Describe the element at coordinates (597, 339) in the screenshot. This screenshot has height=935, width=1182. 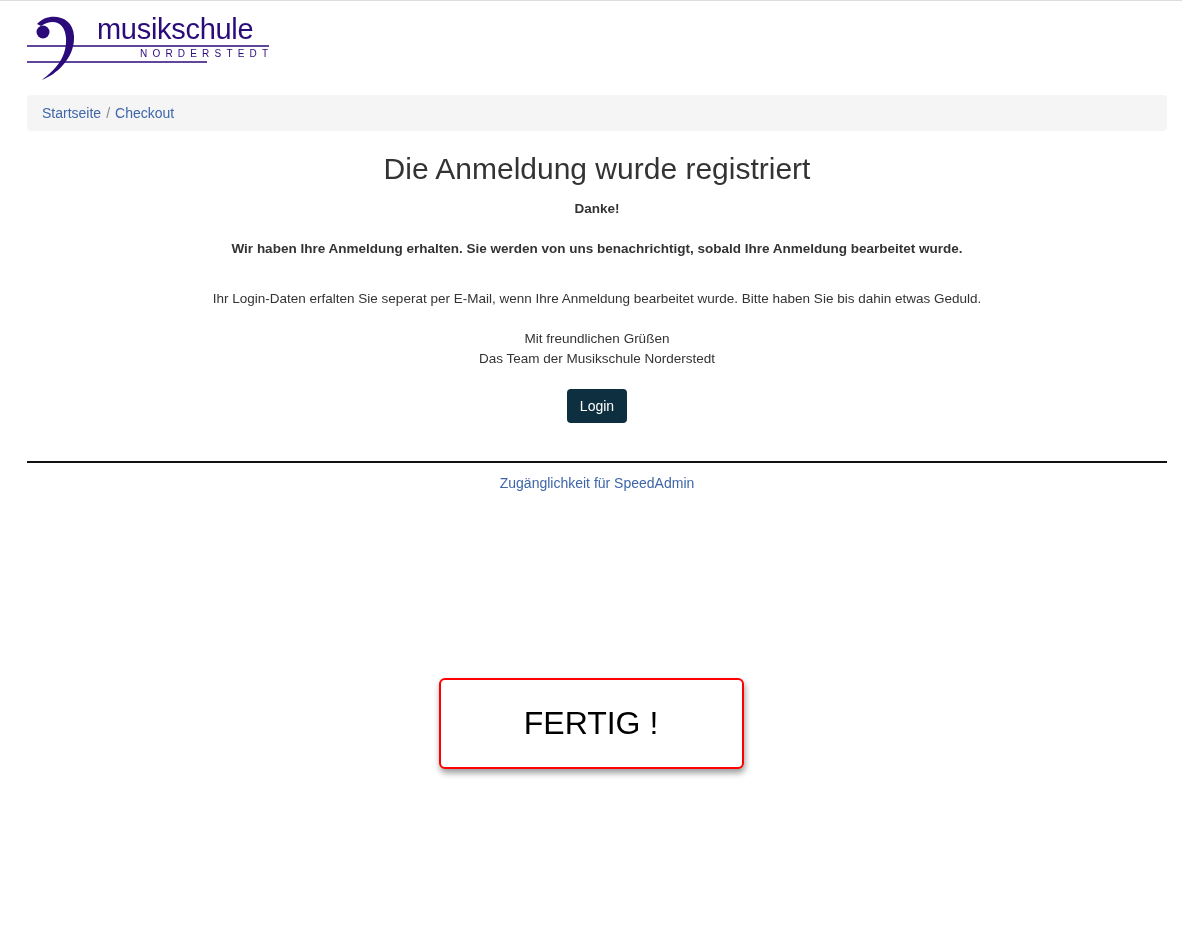
I see `greeting-line: Mit freundlichen Grüßen` at that location.